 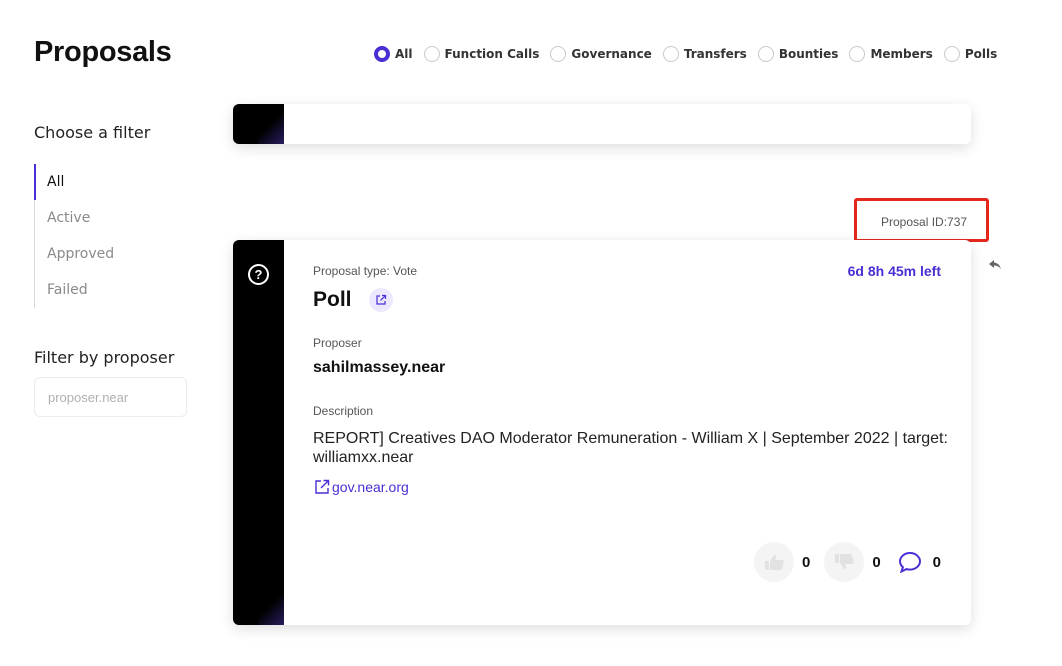 I want to click on type-option-all: All, so click(x=393, y=54).